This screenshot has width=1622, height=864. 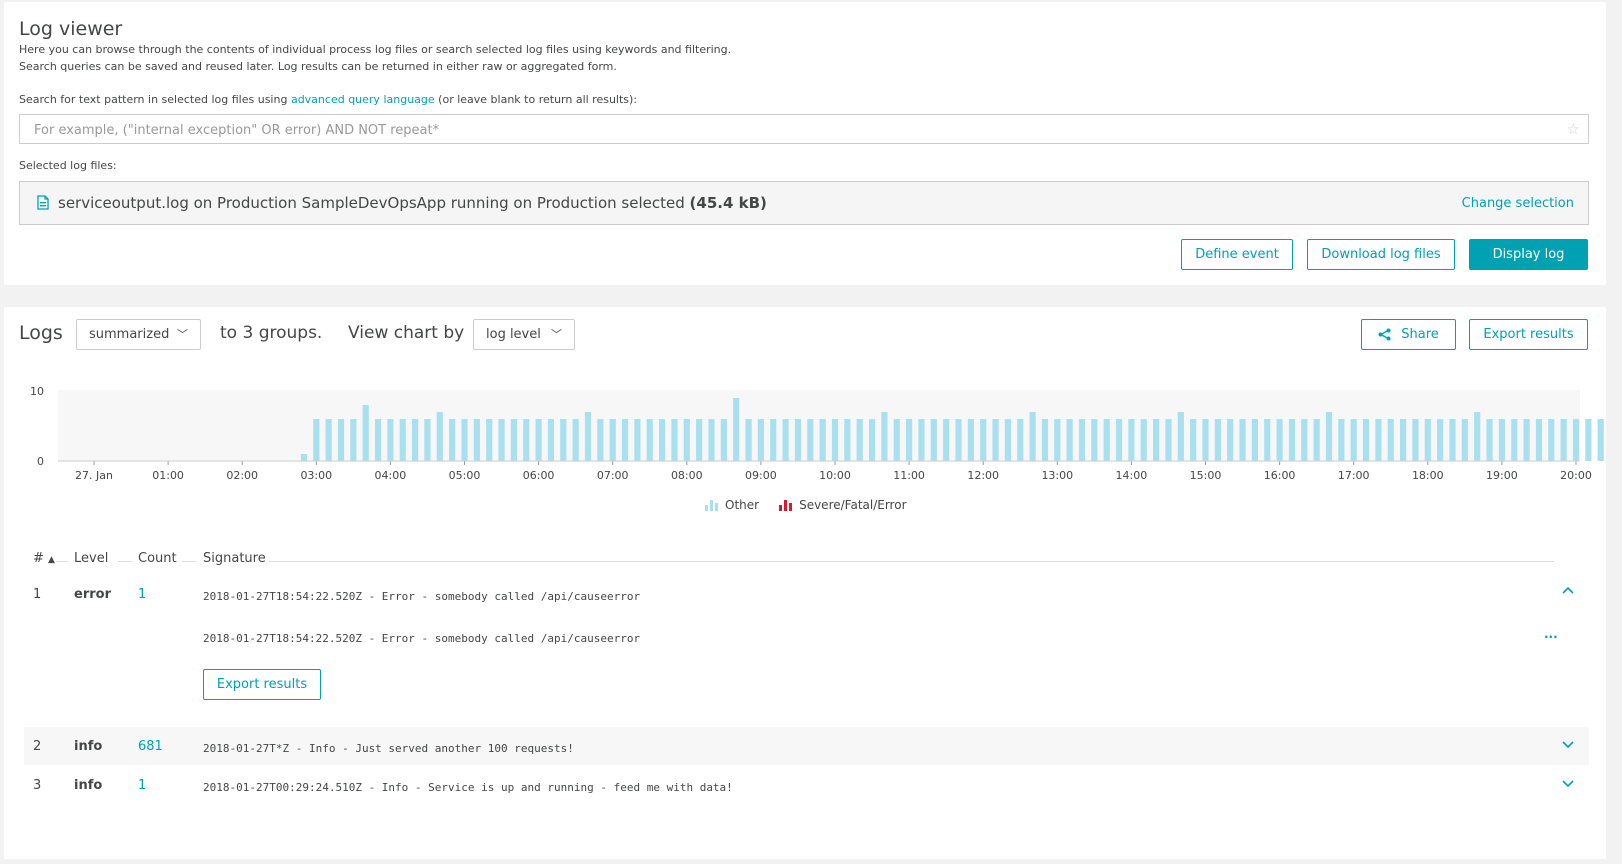 What do you see at coordinates (1381, 254) in the screenshot?
I see `download-log-files-button: Download log files` at bounding box center [1381, 254].